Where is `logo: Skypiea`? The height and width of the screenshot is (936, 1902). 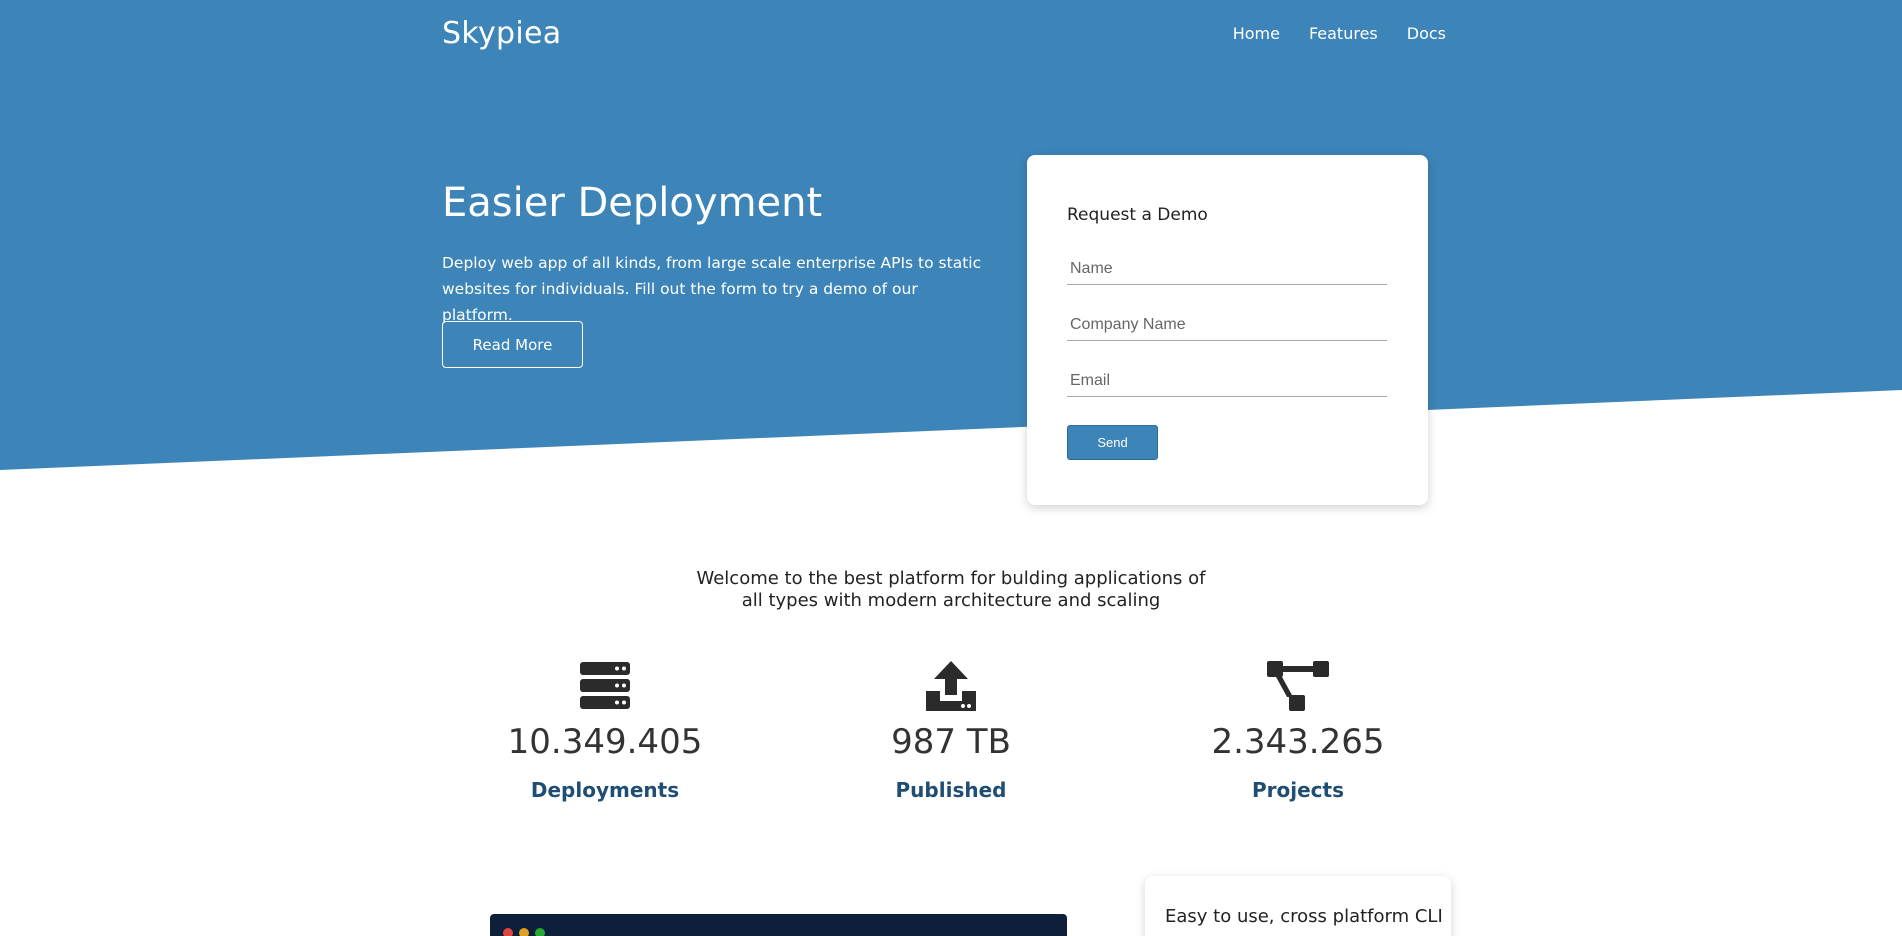 logo: Skypiea is located at coordinates (501, 33).